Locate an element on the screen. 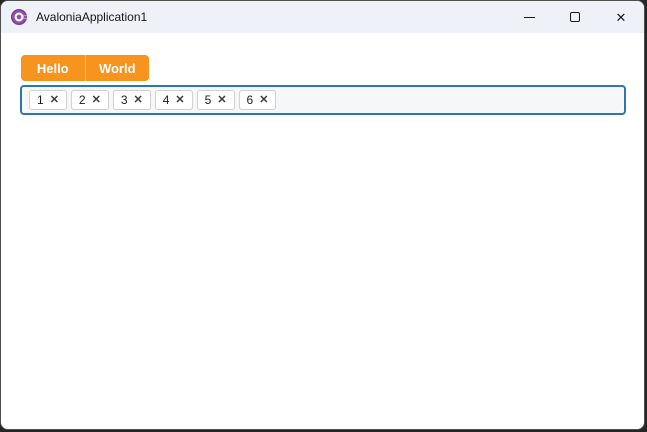 The height and width of the screenshot is (432, 647). chip-label: 2 is located at coordinates (82, 100).